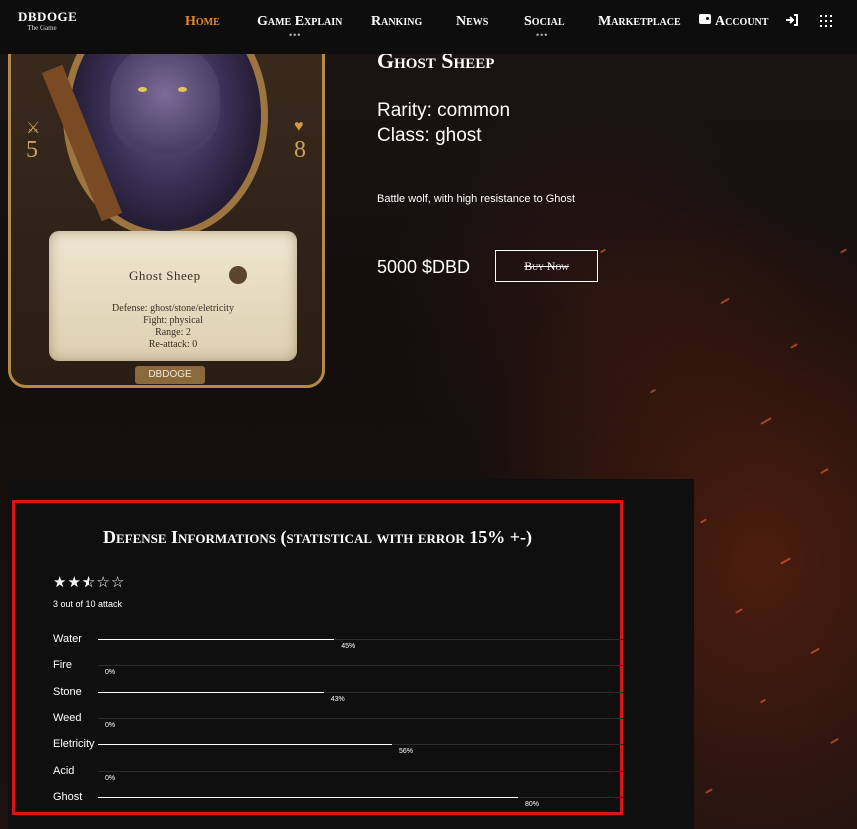  What do you see at coordinates (68, 796) in the screenshot?
I see `defense-label: Ghost` at bounding box center [68, 796].